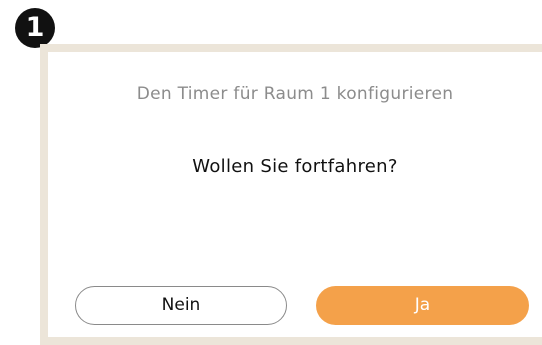 This screenshot has width=542, height=345. Describe the element at coordinates (35, 28) in the screenshot. I see `step-number-badge: 1` at that location.